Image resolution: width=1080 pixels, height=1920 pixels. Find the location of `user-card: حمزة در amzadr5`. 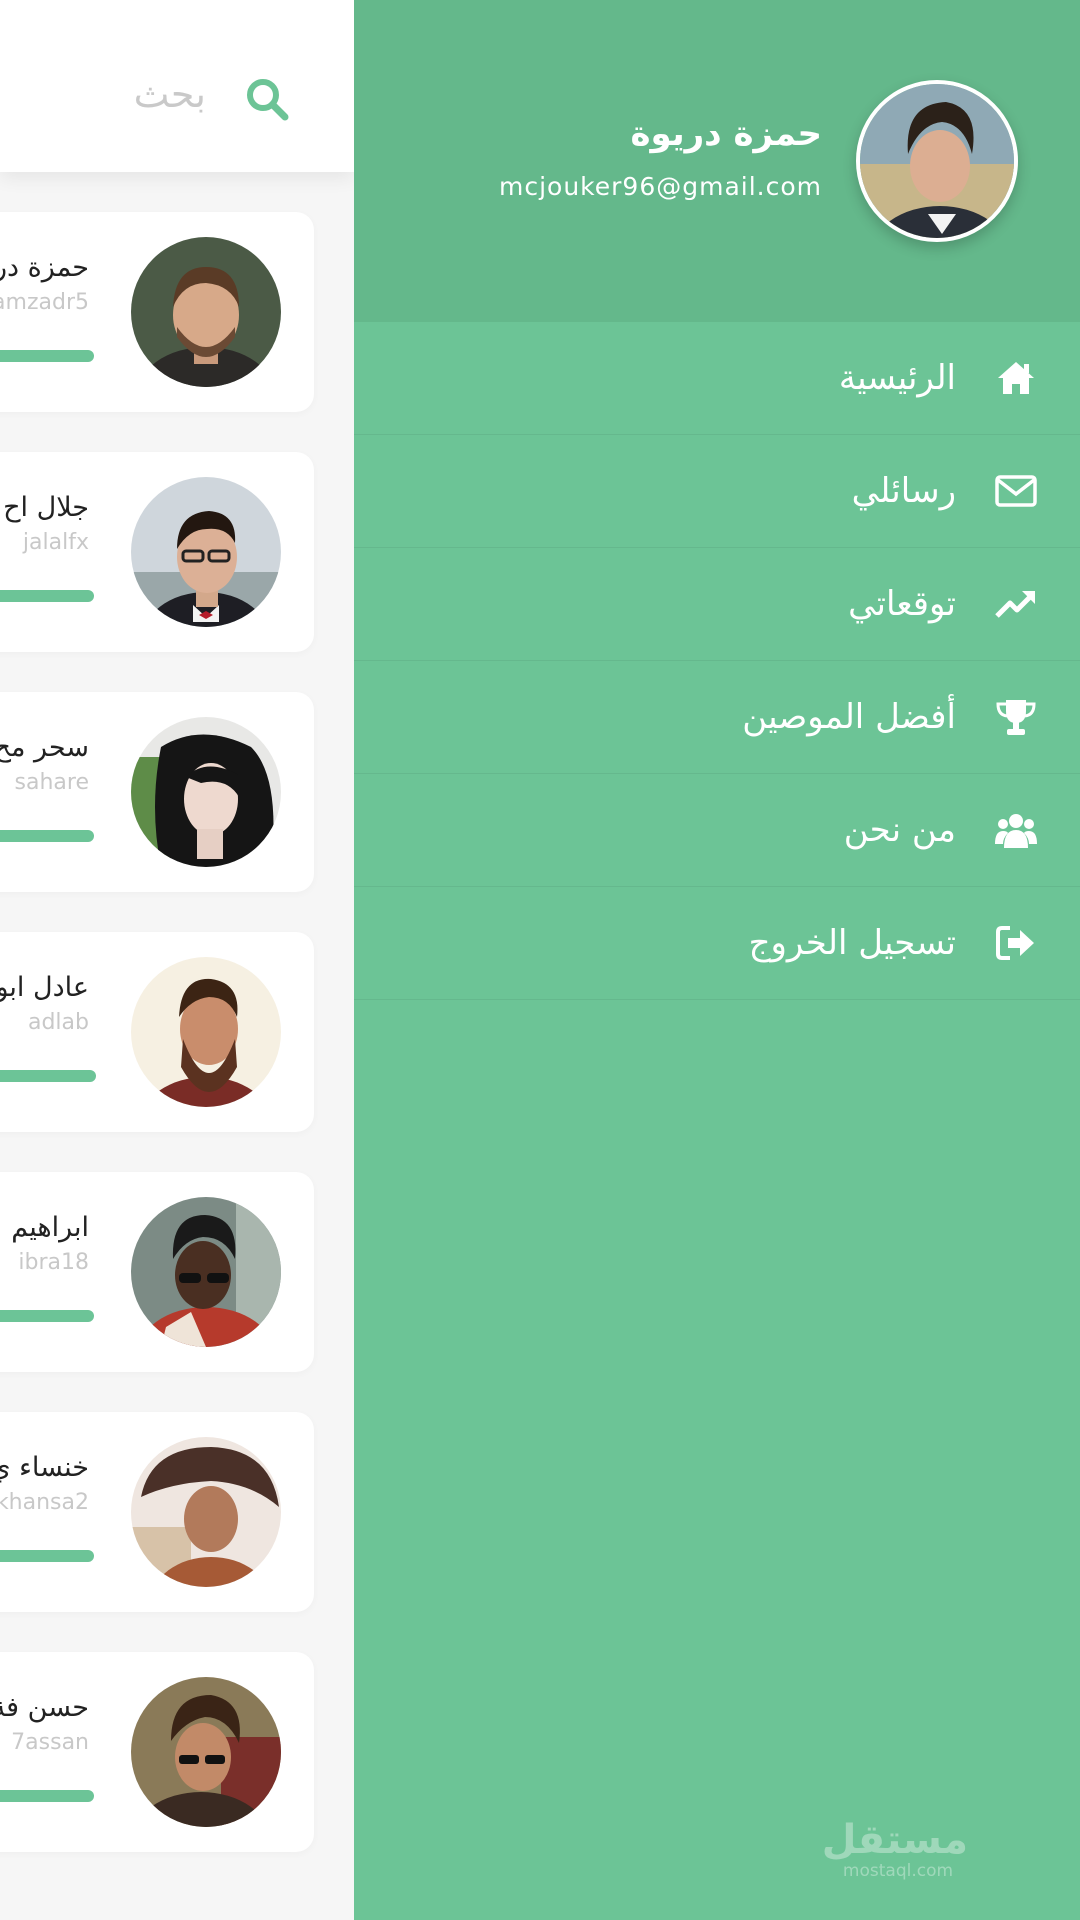

user-card: حمزة در amzadr5 is located at coordinates (157, 312).